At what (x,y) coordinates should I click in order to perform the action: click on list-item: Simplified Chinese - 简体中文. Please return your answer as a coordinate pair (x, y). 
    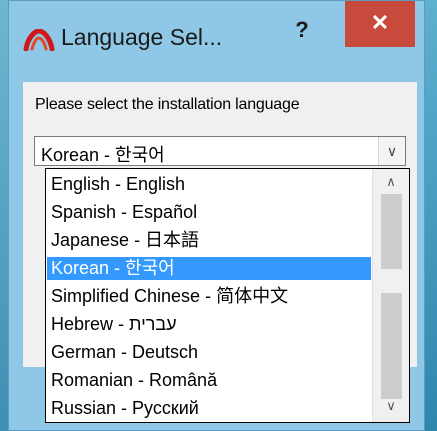
    Looking at the image, I should click on (209, 296).